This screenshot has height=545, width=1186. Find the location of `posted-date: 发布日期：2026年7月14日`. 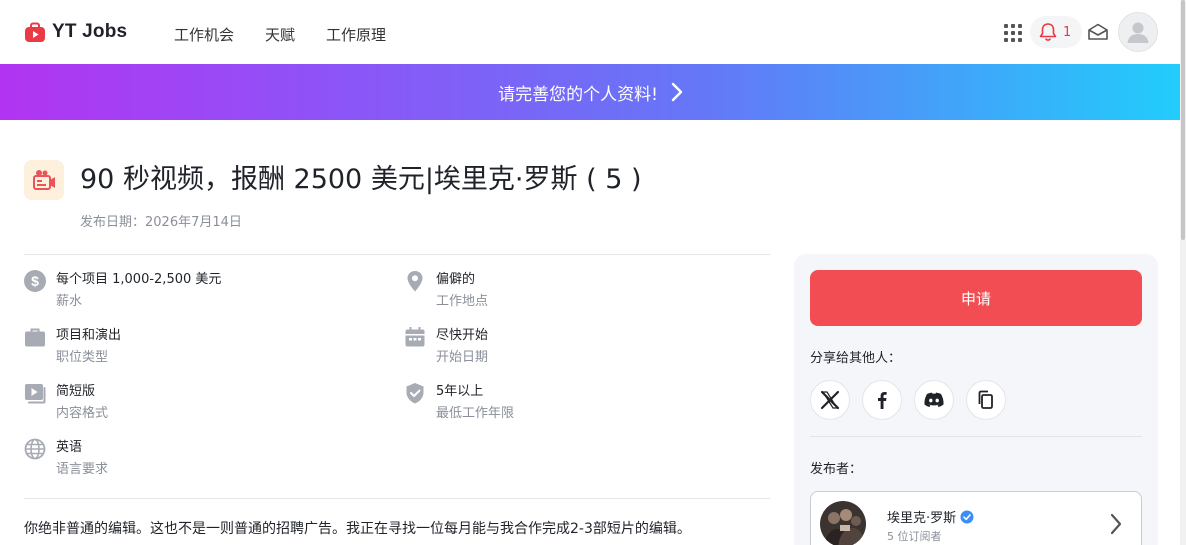

posted-date: 发布日期：2026年7月14日 is located at coordinates (161, 222).